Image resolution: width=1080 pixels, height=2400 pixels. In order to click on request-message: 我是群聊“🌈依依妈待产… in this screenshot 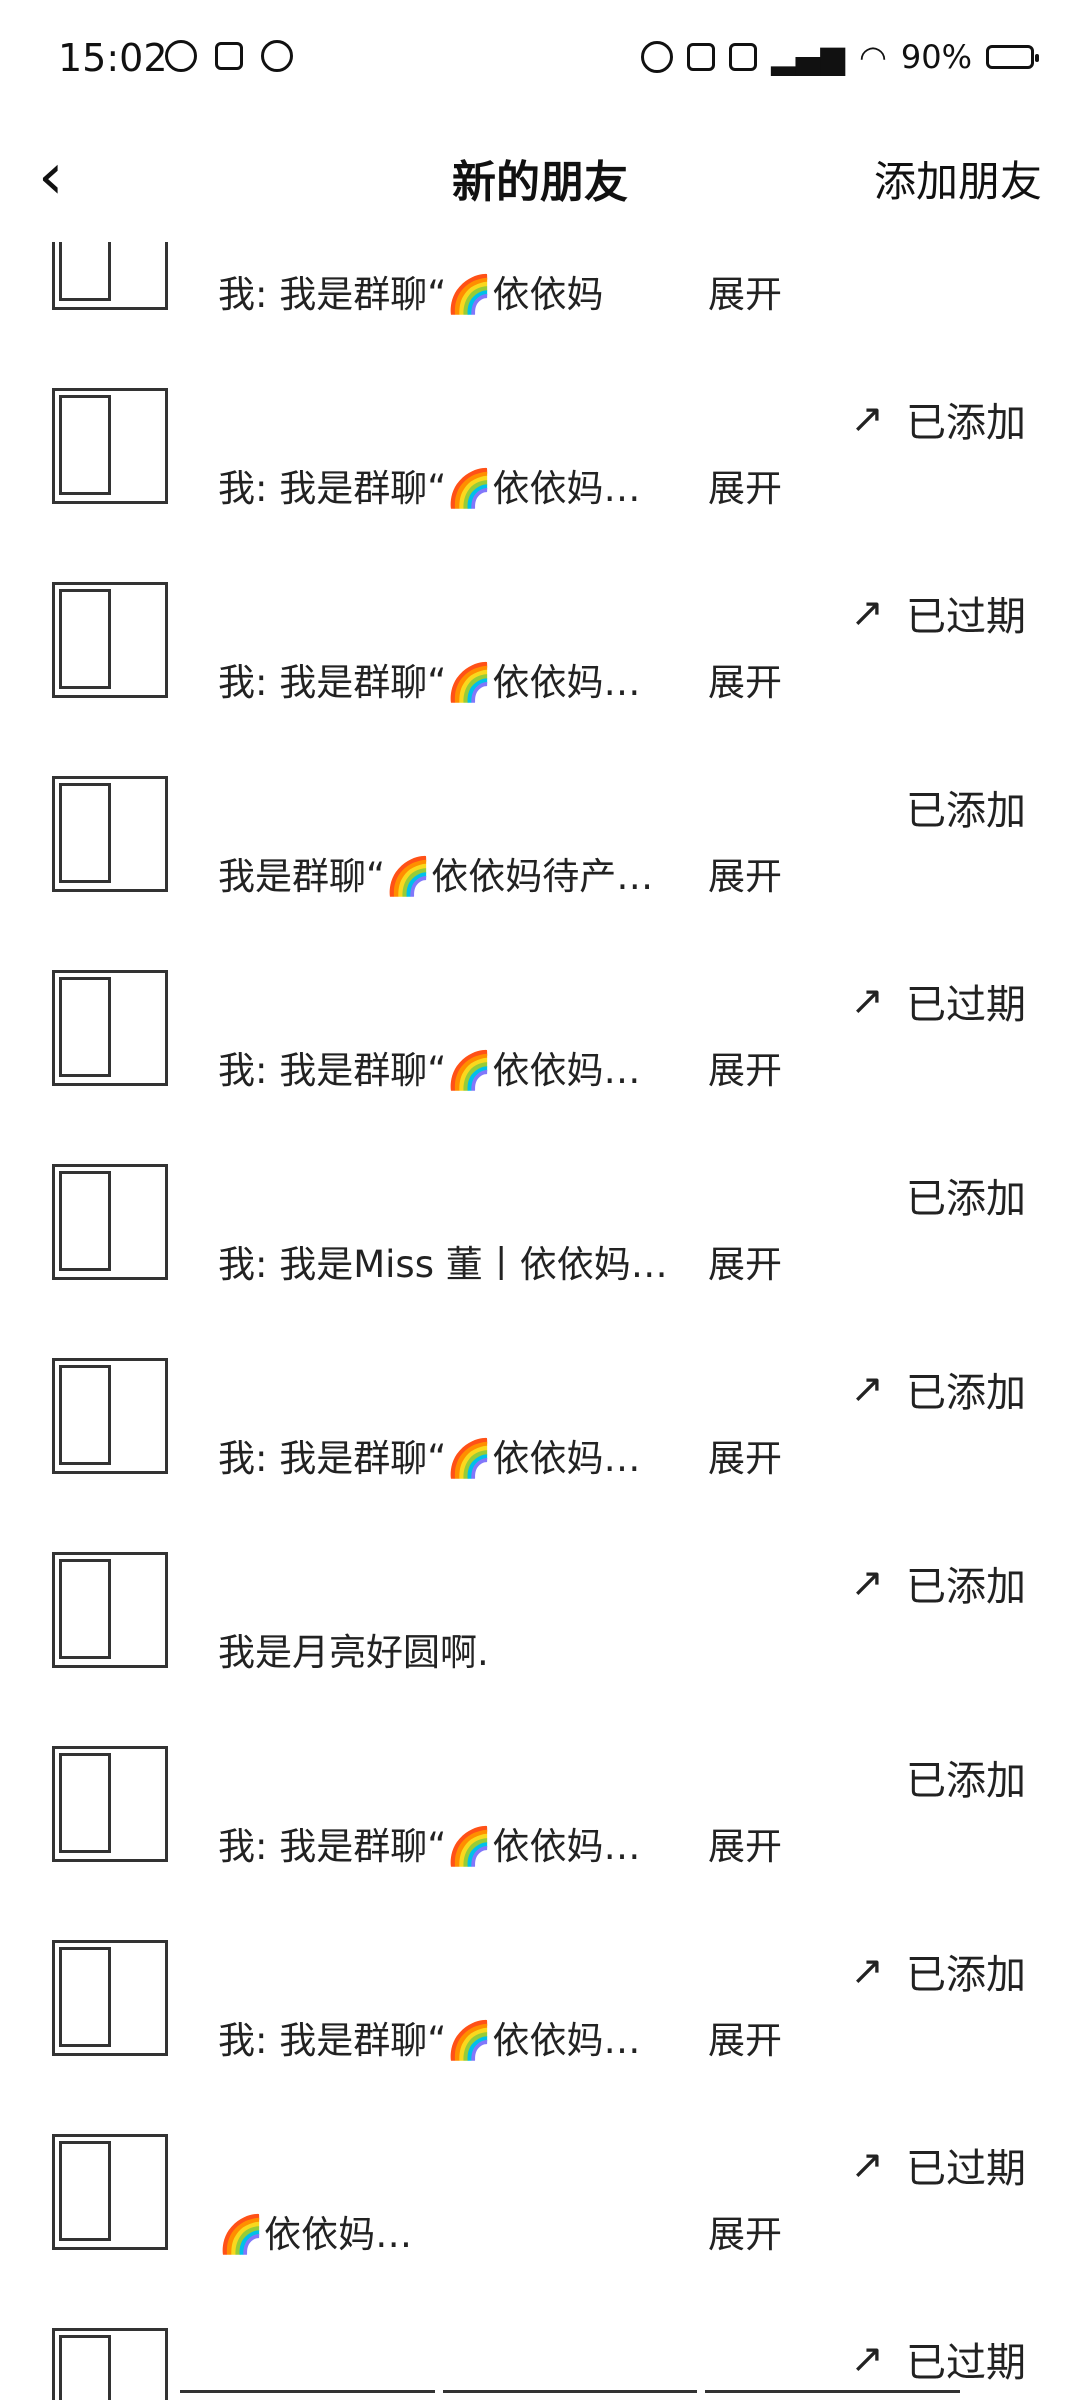, I will do `click(436, 876)`.